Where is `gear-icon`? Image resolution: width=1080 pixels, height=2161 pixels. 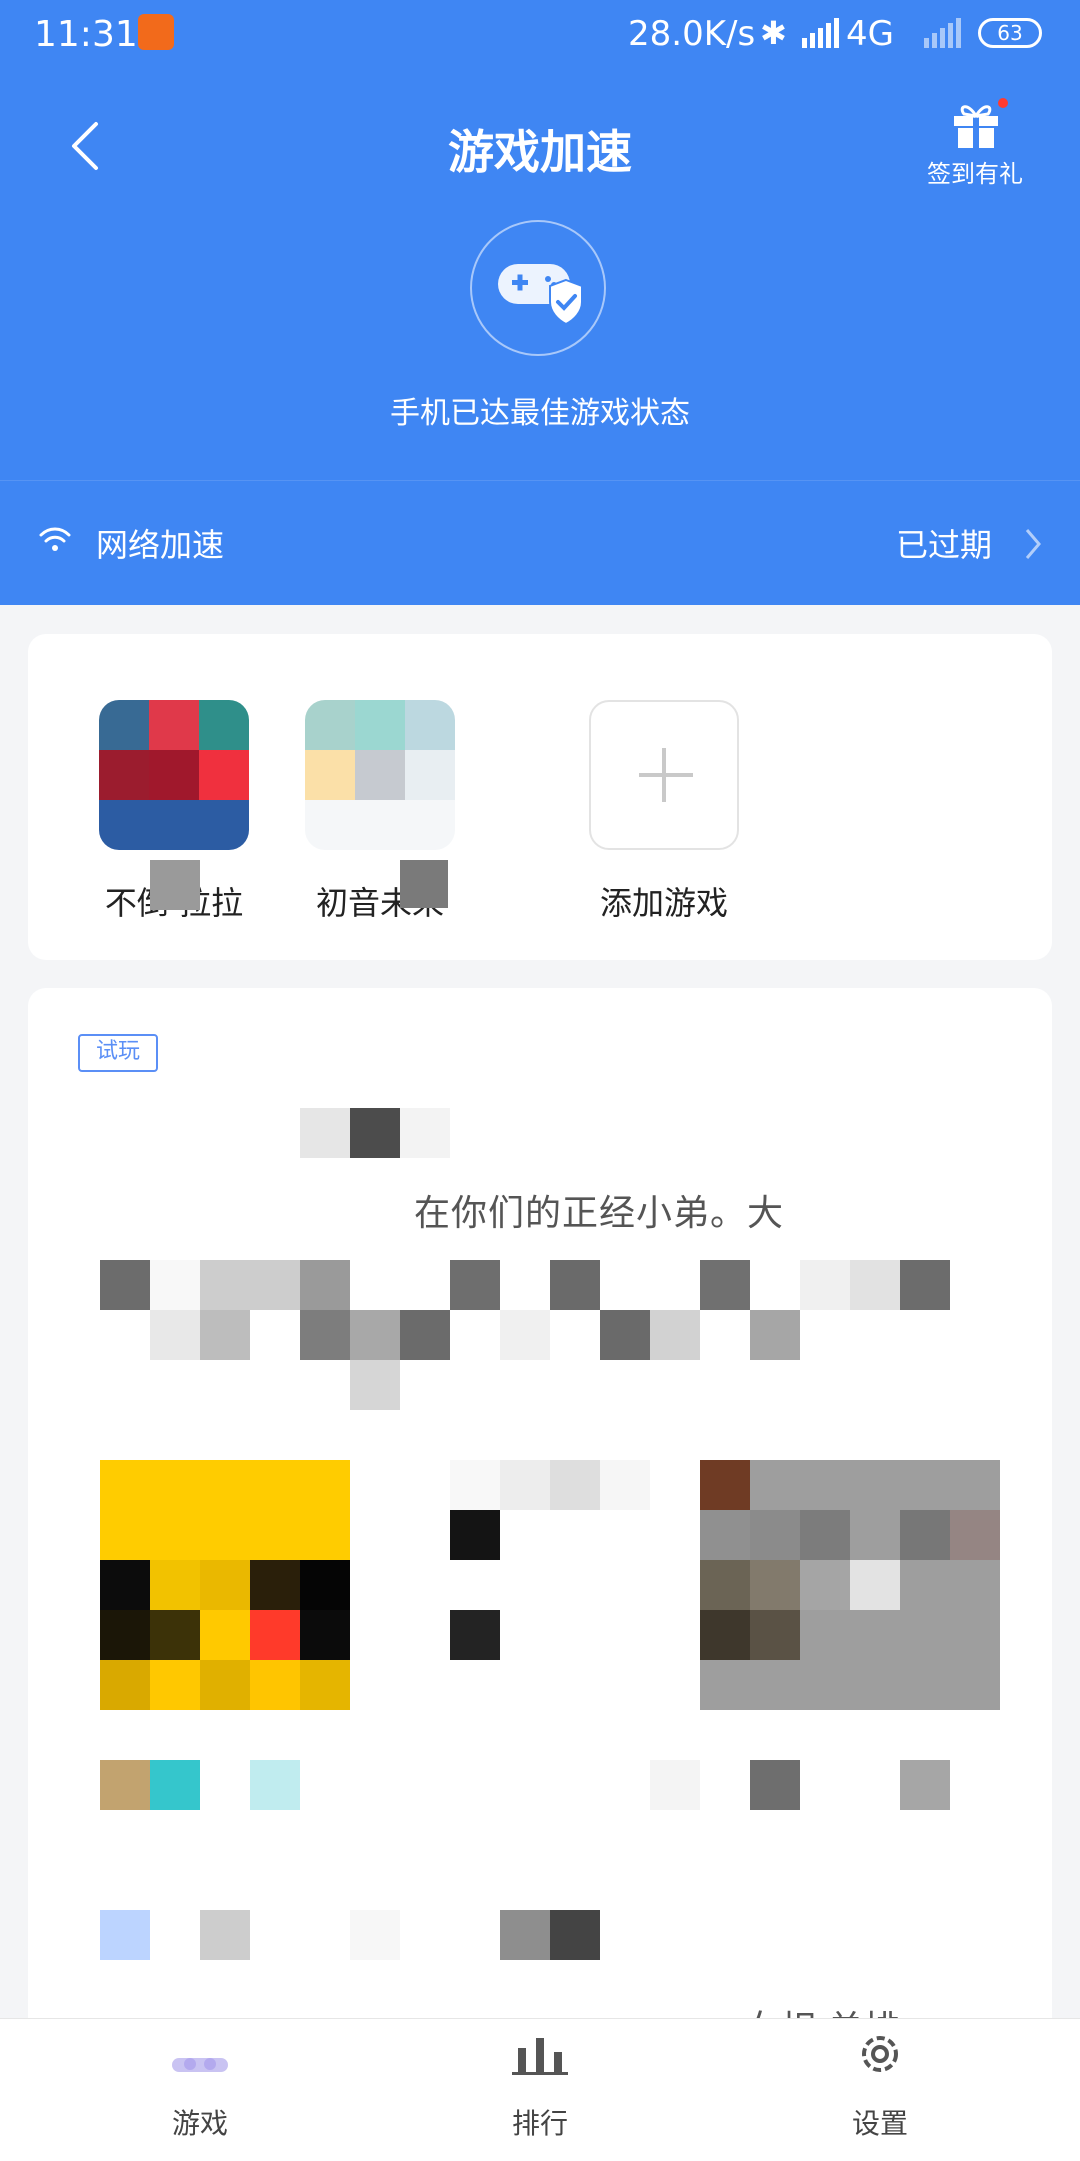 gear-icon is located at coordinates (880, 2054).